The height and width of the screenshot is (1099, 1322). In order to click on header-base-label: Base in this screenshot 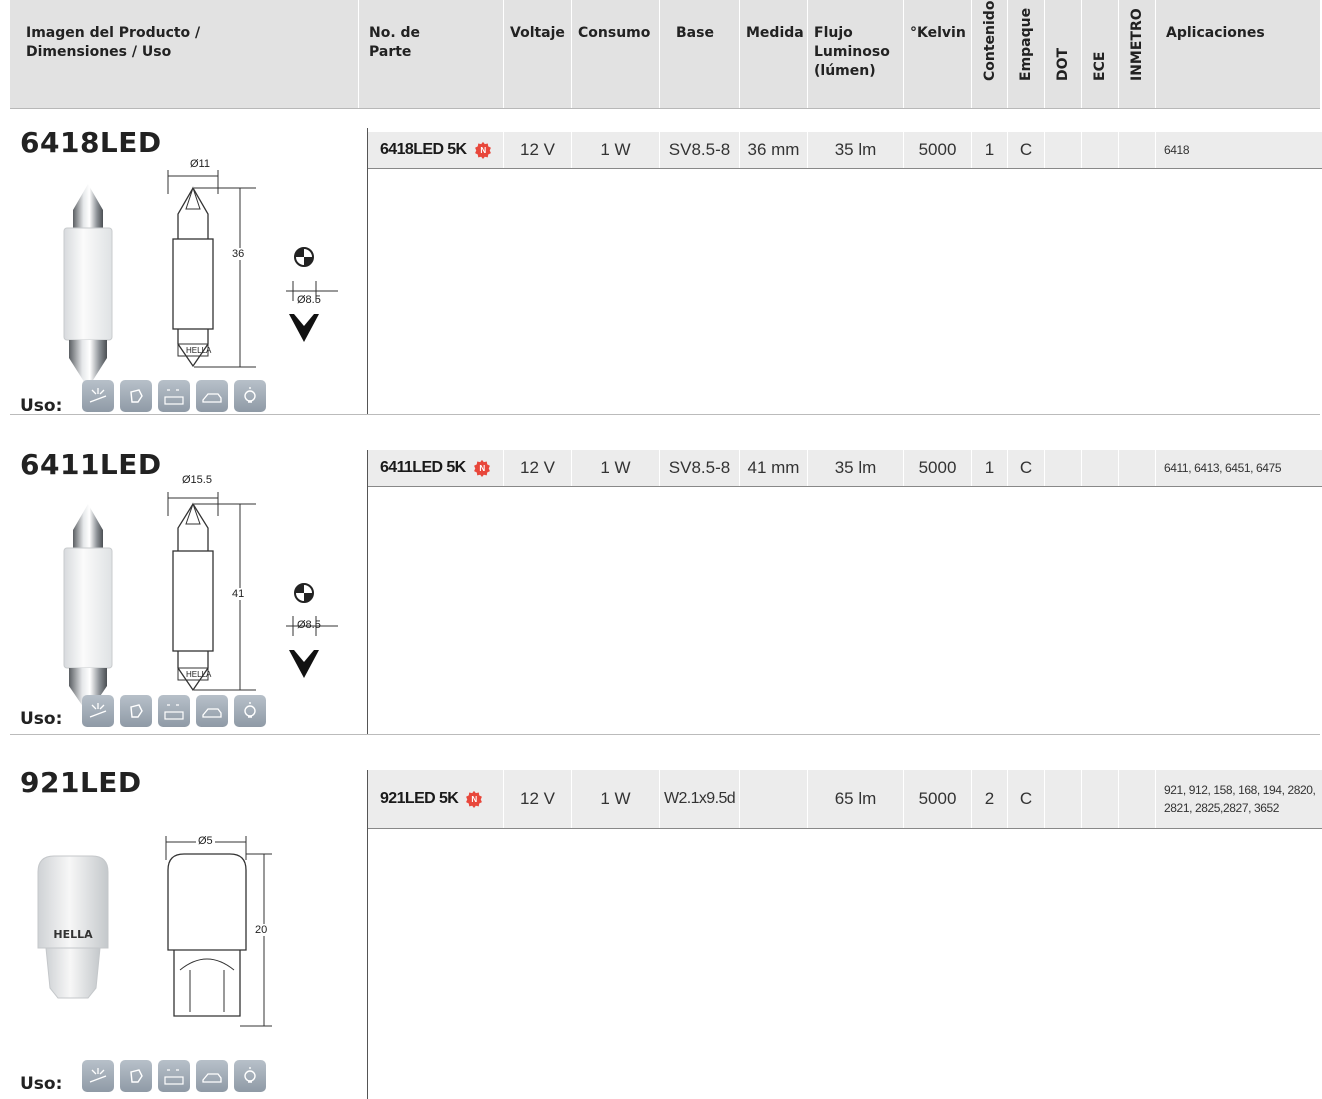, I will do `click(695, 33)`.